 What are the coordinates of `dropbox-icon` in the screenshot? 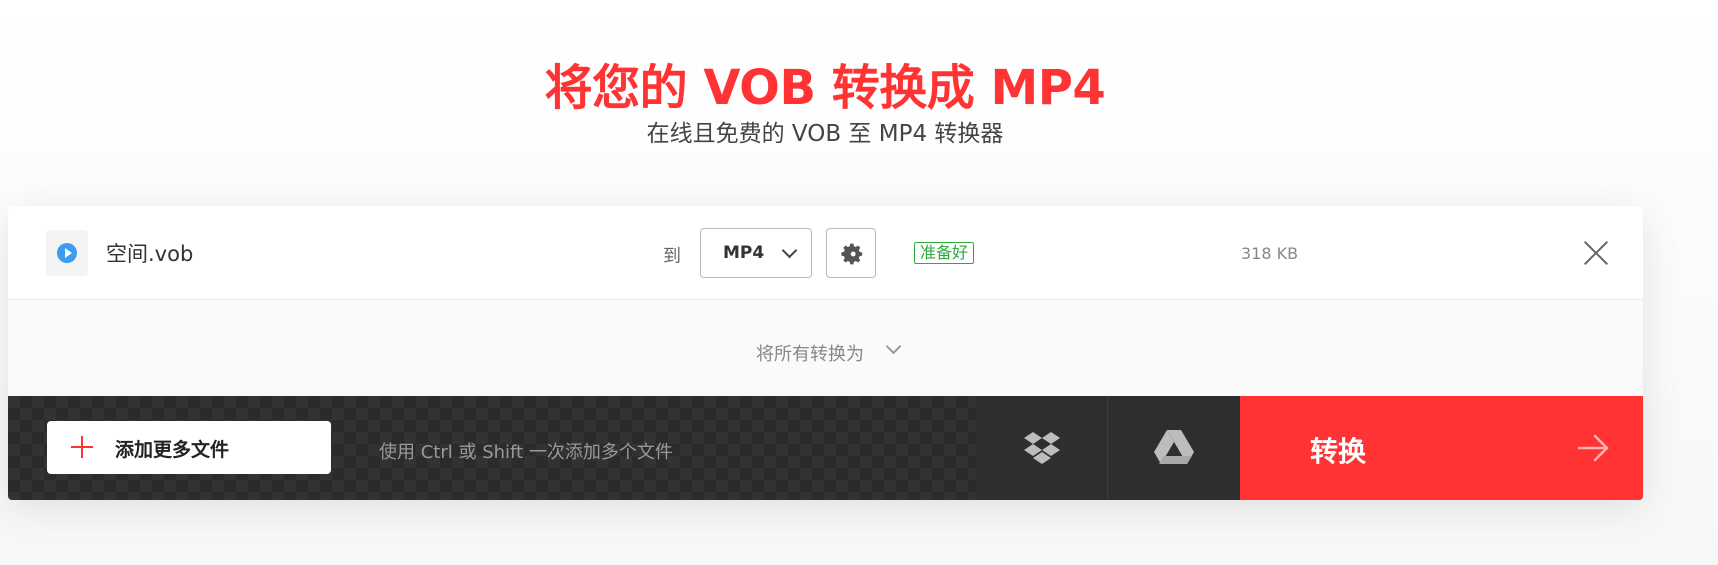 It's located at (1042, 448).